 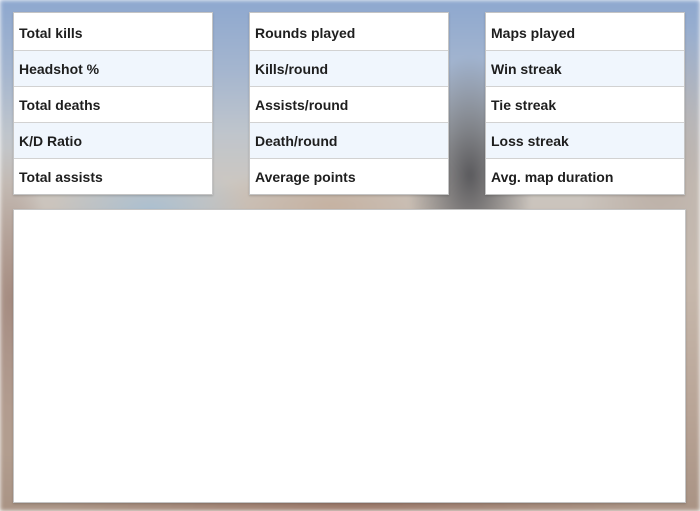 I want to click on stat-row-headshot-percent: Headshot %, so click(x=113, y=68).